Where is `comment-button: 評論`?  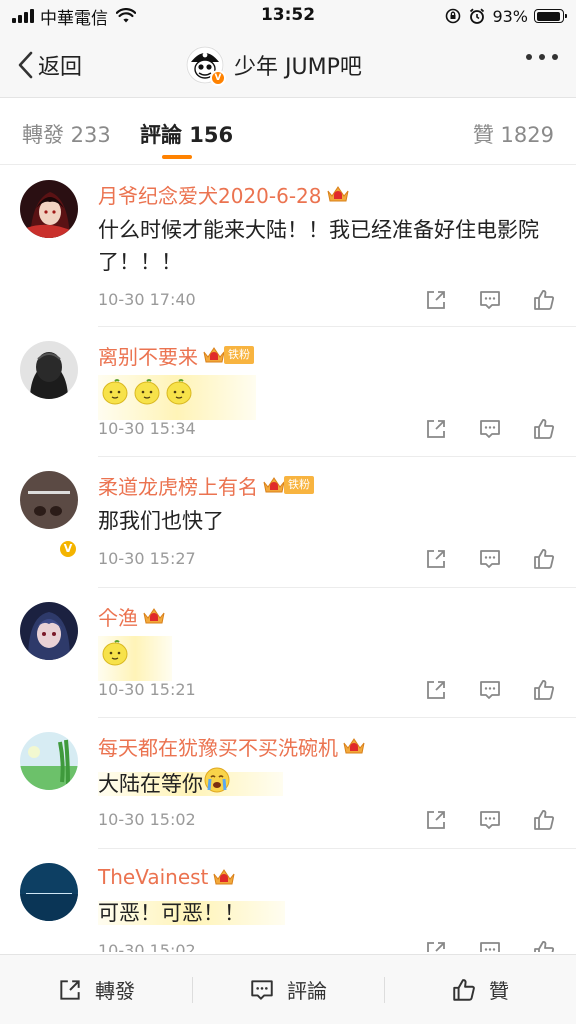 comment-button: 評論 is located at coordinates (288, 989).